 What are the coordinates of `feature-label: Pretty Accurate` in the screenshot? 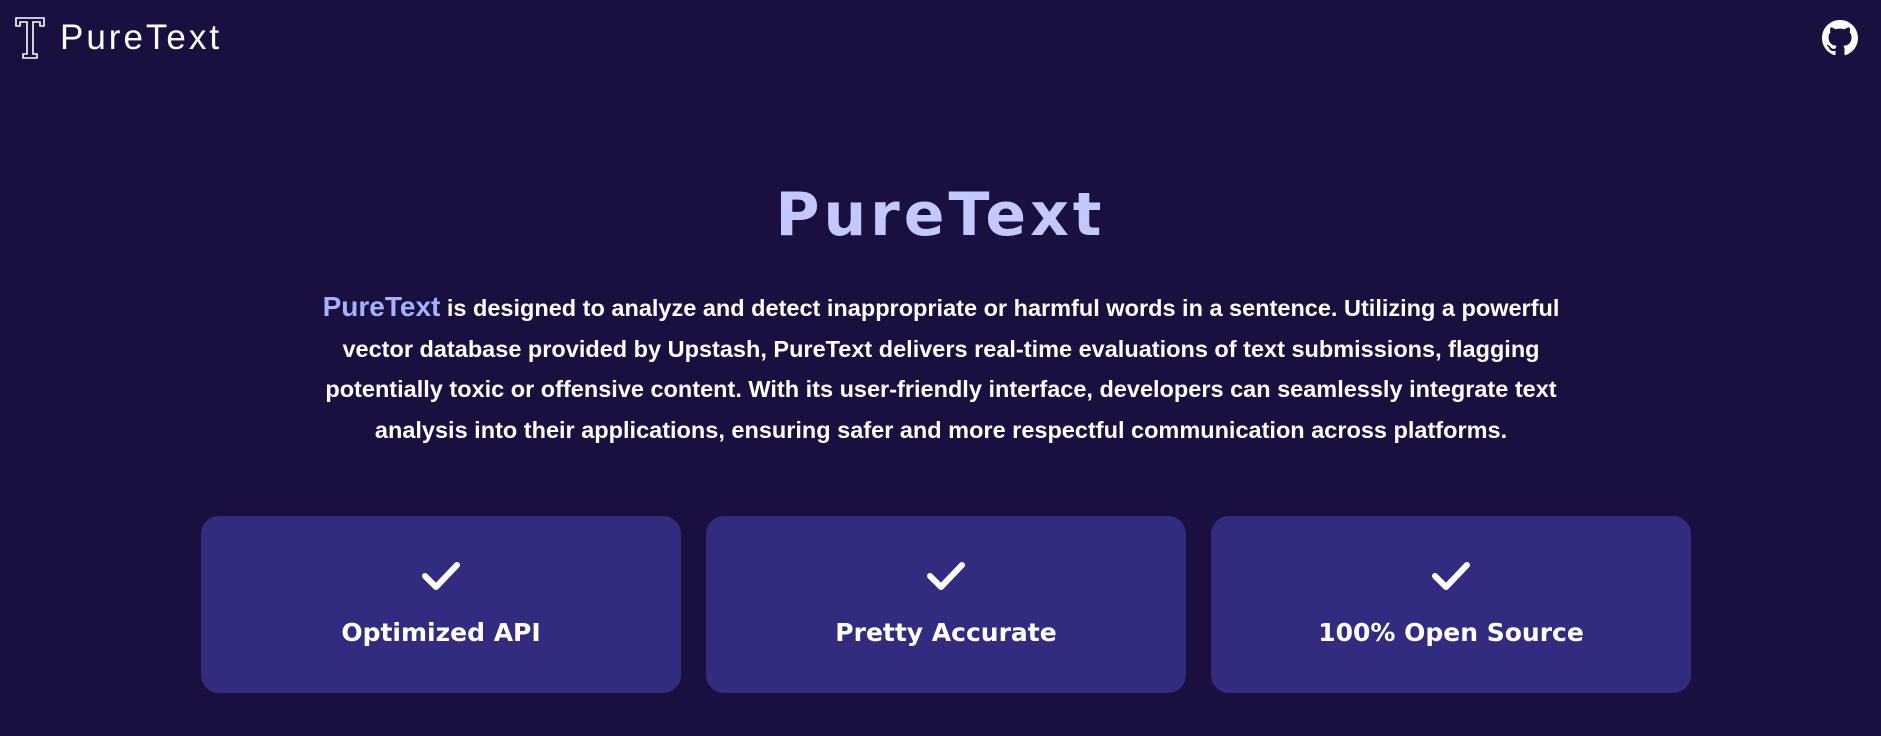 It's located at (946, 632).